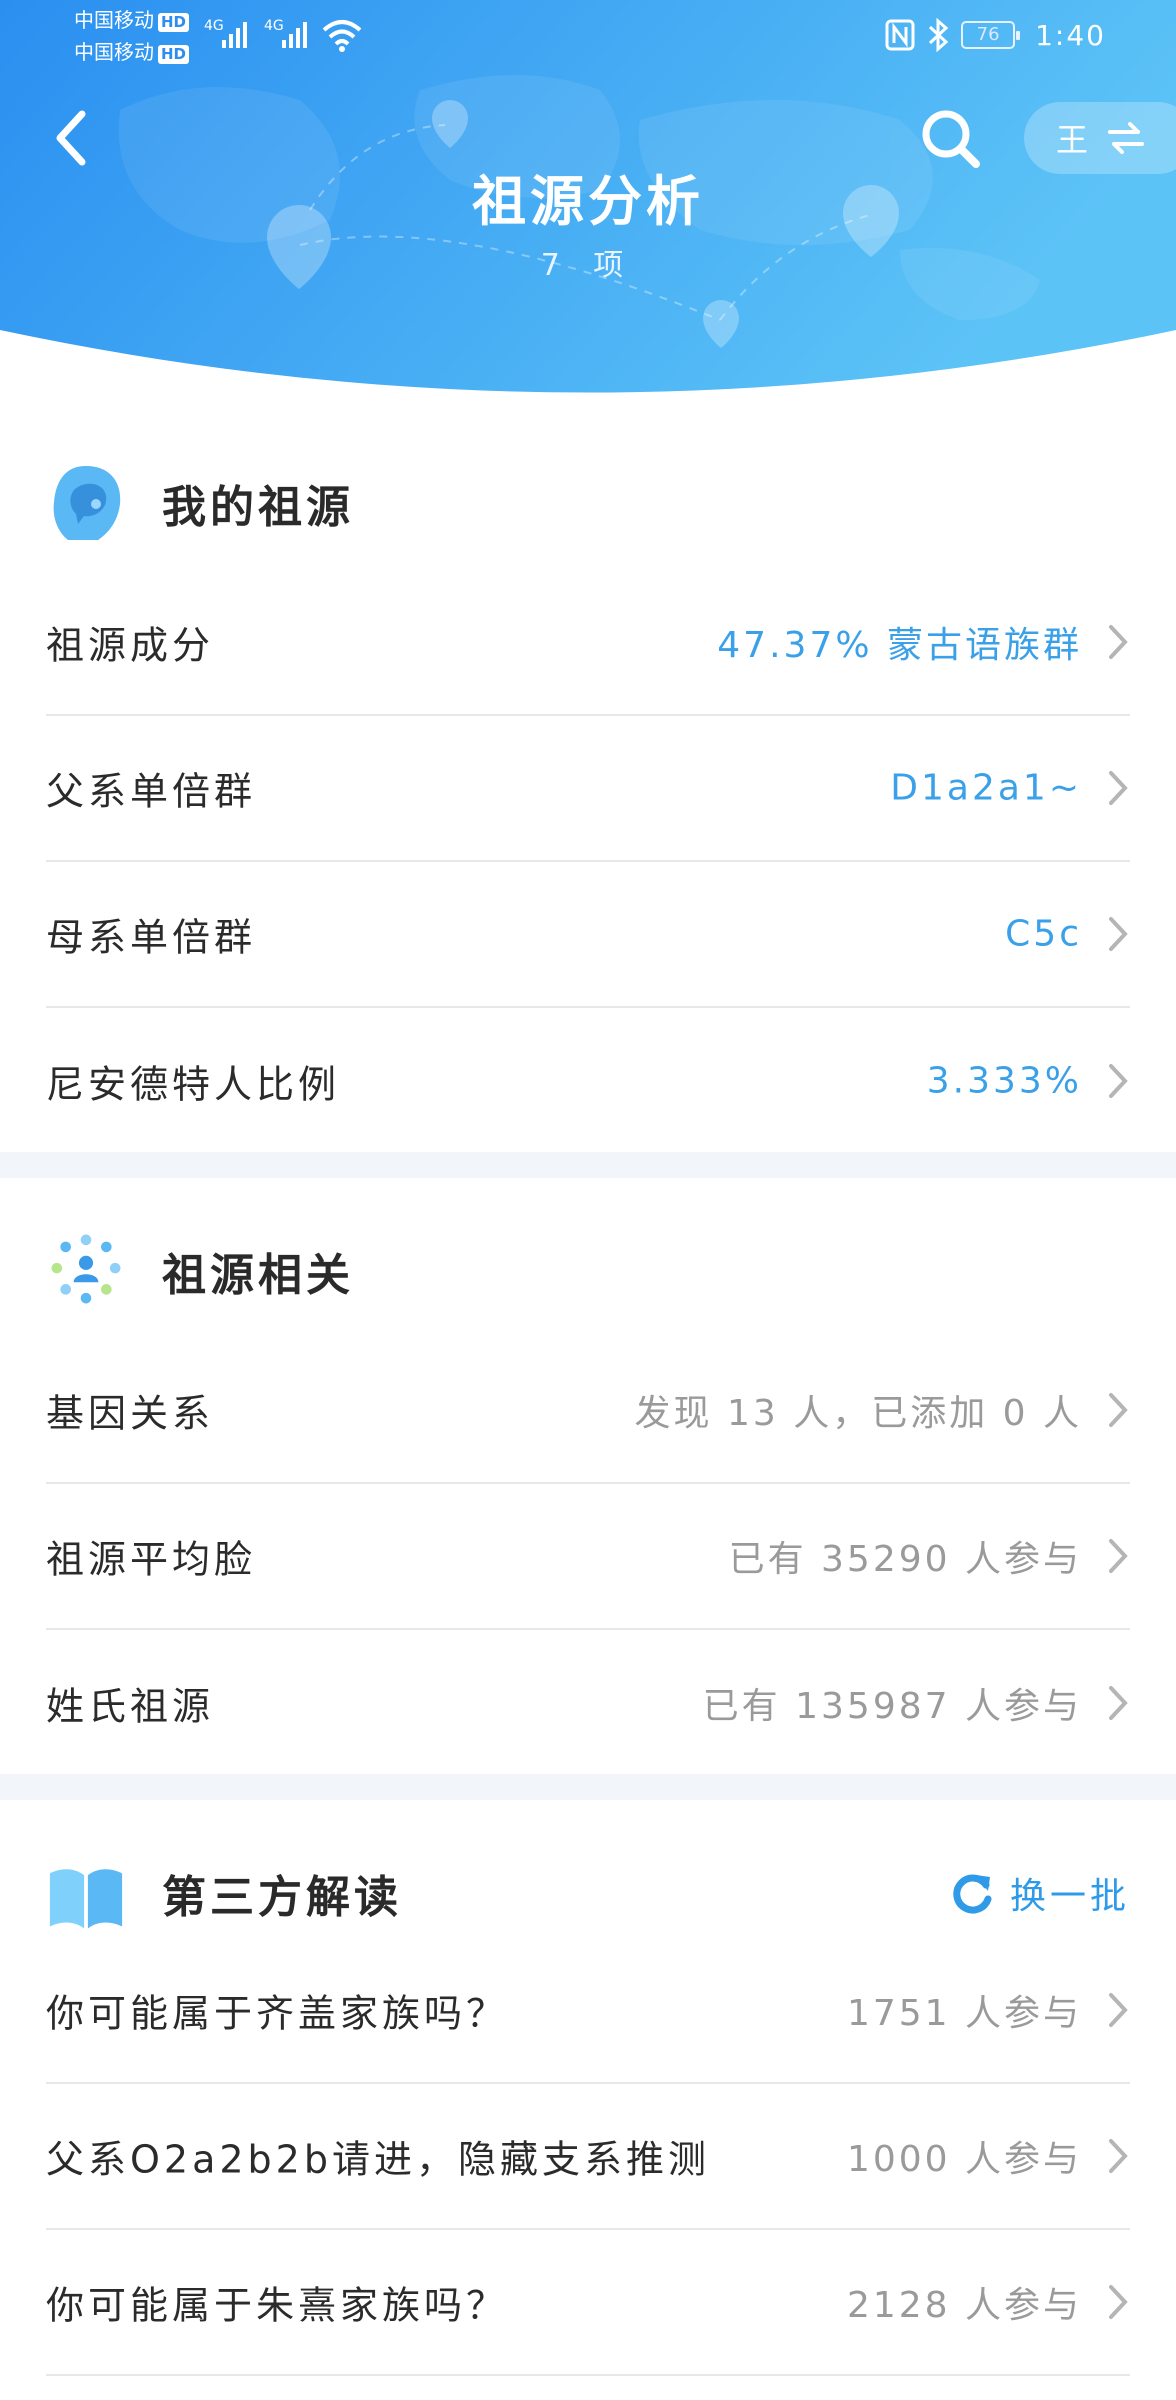  I want to click on carrier-2: 中国移动 HD, so click(132, 52).